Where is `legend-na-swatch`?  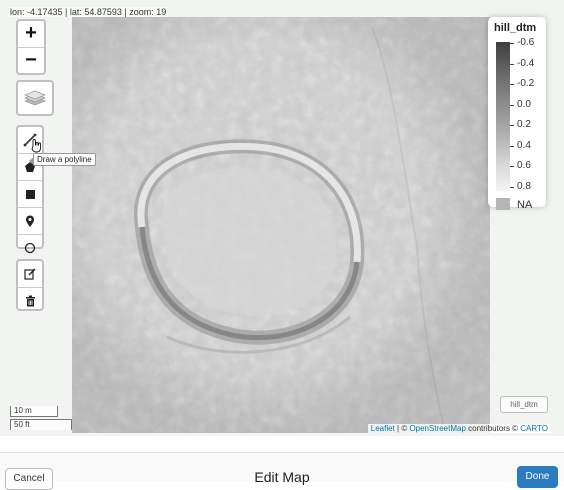 legend-na-swatch is located at coordinates (503, 204).